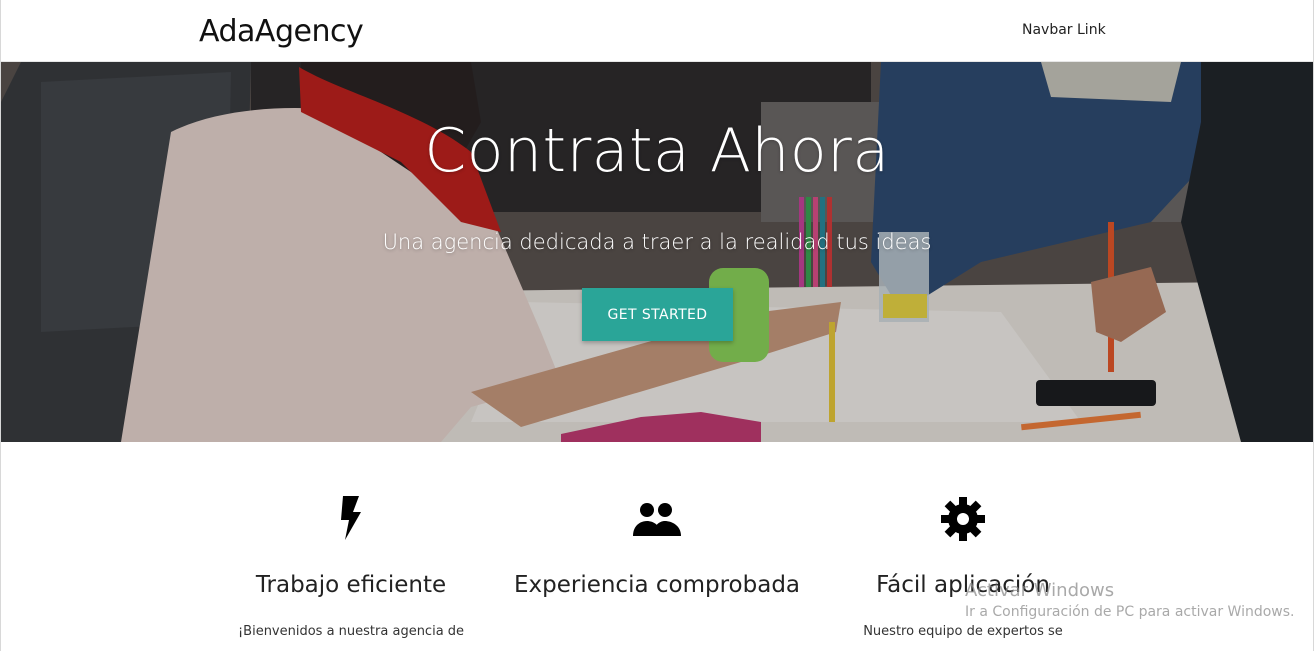 The image size is (1314, 651). I want to click on feature-title: Trabajo eficiente, so click(351, 585).